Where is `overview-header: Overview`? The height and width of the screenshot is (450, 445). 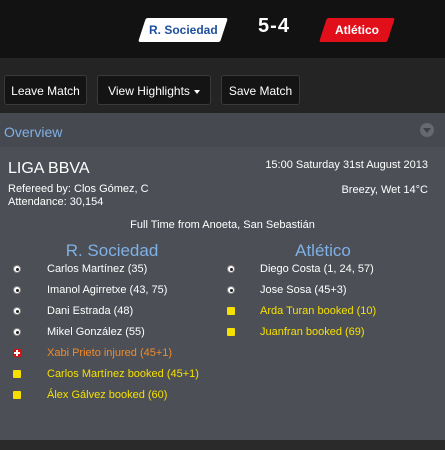
overview-header: Overview is located at coordinates (222, 130).